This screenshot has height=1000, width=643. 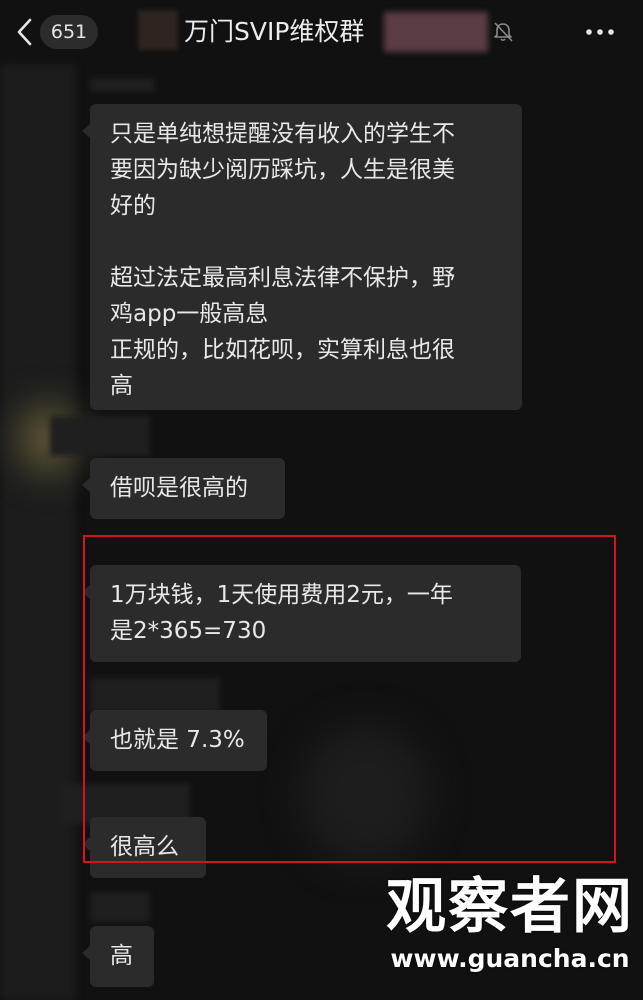 I want to click on message-bubble: 高, so click(x=118, y=956).